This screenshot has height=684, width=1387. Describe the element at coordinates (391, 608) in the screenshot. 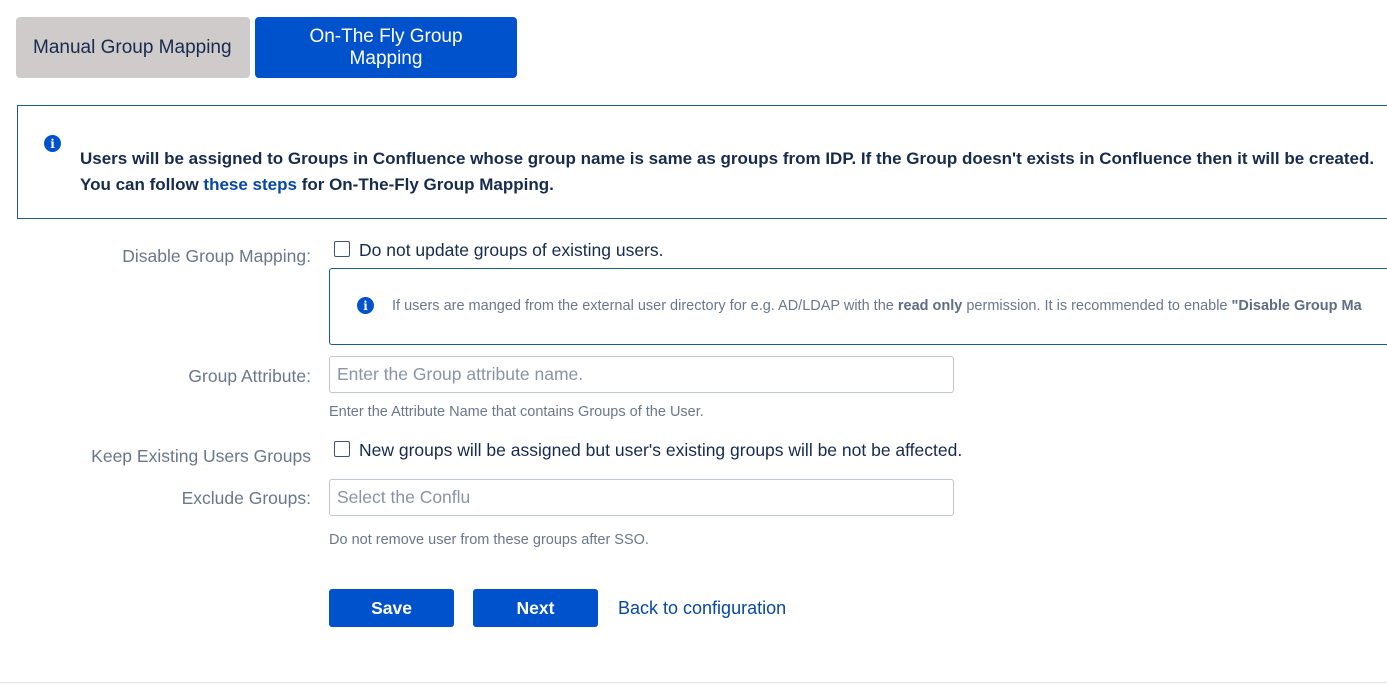

I see `save-button: Save` at that location.